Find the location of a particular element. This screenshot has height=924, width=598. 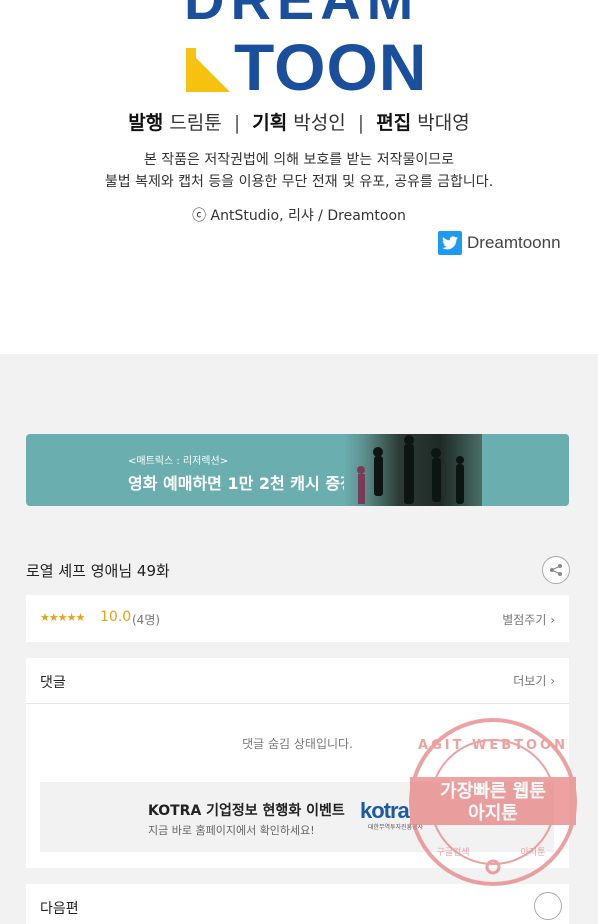

share-button is located at coordinates (556, 570).